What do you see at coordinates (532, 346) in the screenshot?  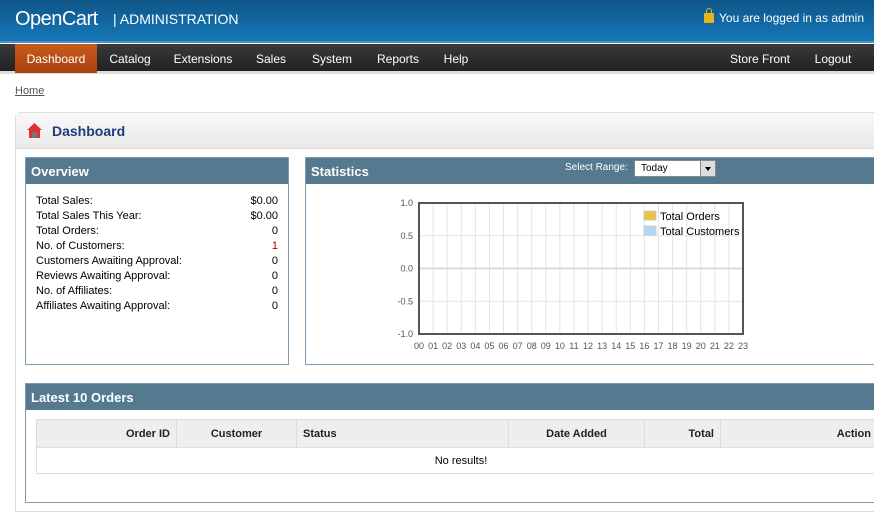 I see `x-tick-label: 08` at bounding box center [532, 346].